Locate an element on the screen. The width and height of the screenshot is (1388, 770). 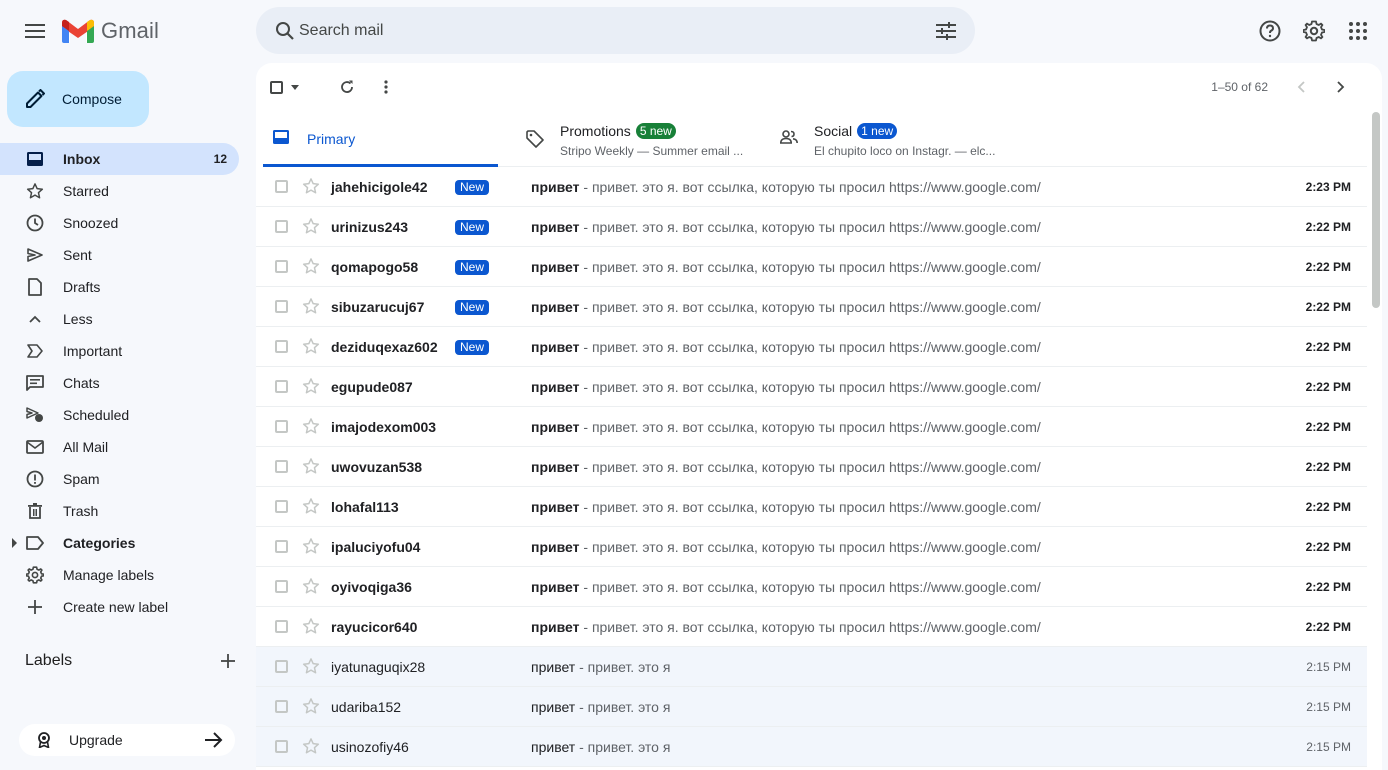
upgrade-button: Upgrade is located at coordinates (127, 740).